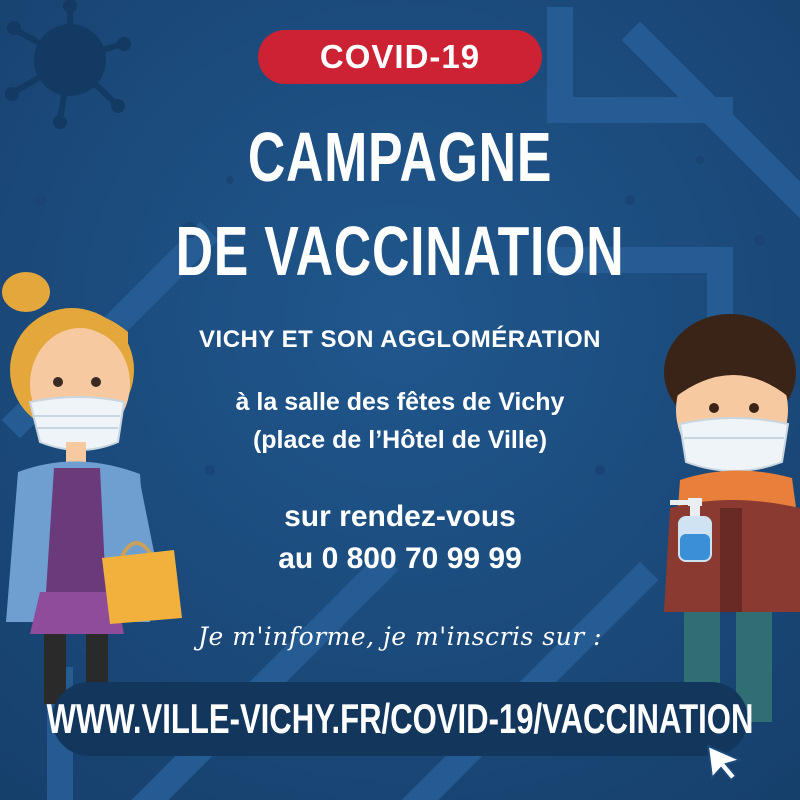 Image resolution: width=800 pixels, height=800 pixels. Describe the element at coordinates (400, 251) in the screenshot. I see `title-line-2: DE VACCINATION` at that location.